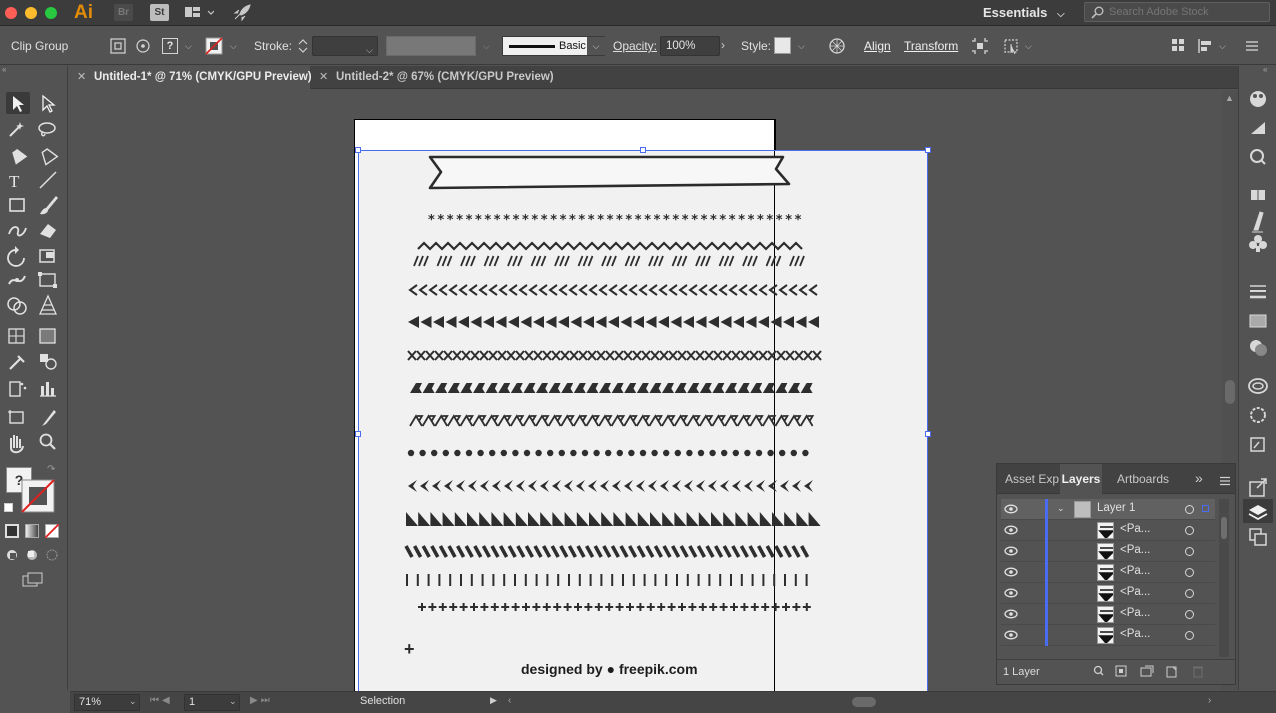 This screenshot has height=713, width=1276. Describe the element at coordinates (242, 13) in the screenshot. I see `gpu-performance-button` at that location.